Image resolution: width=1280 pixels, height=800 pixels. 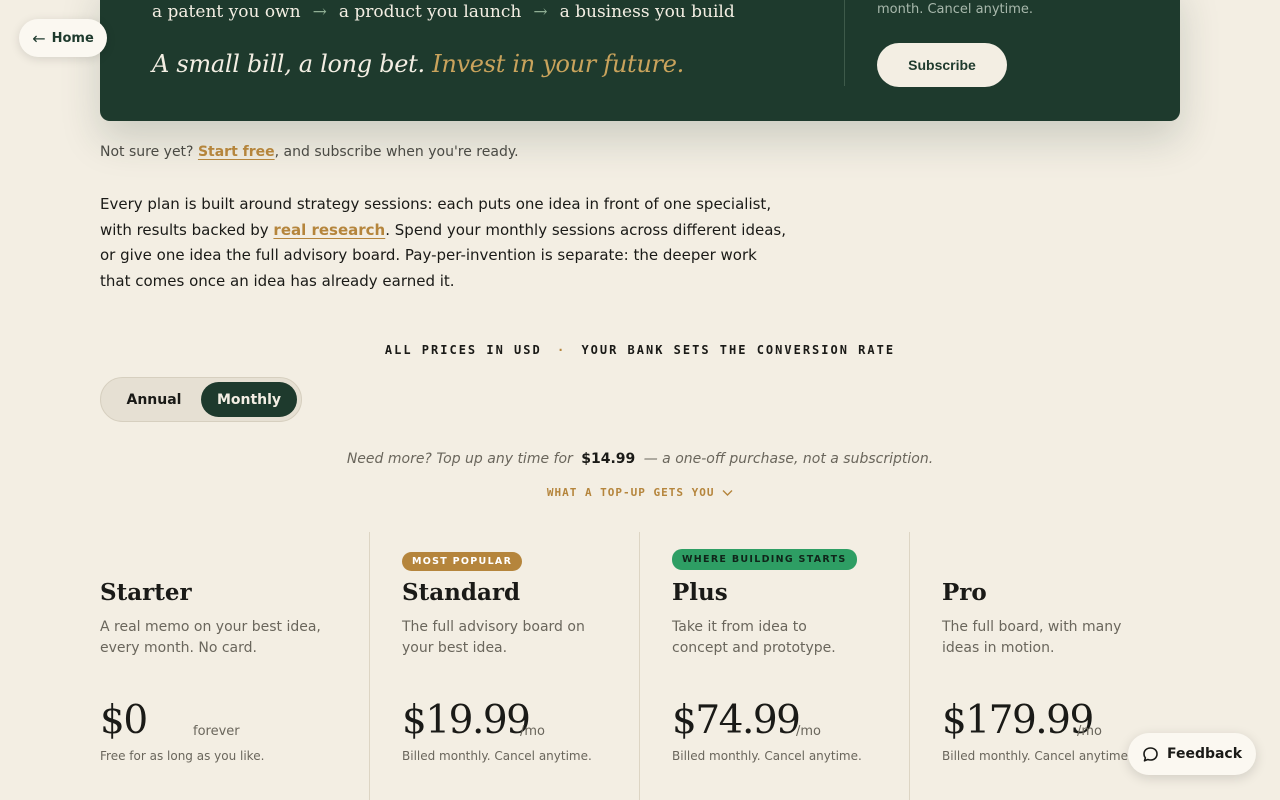 I want to click on plan-price: $74.99, so click(x=736, y=720).